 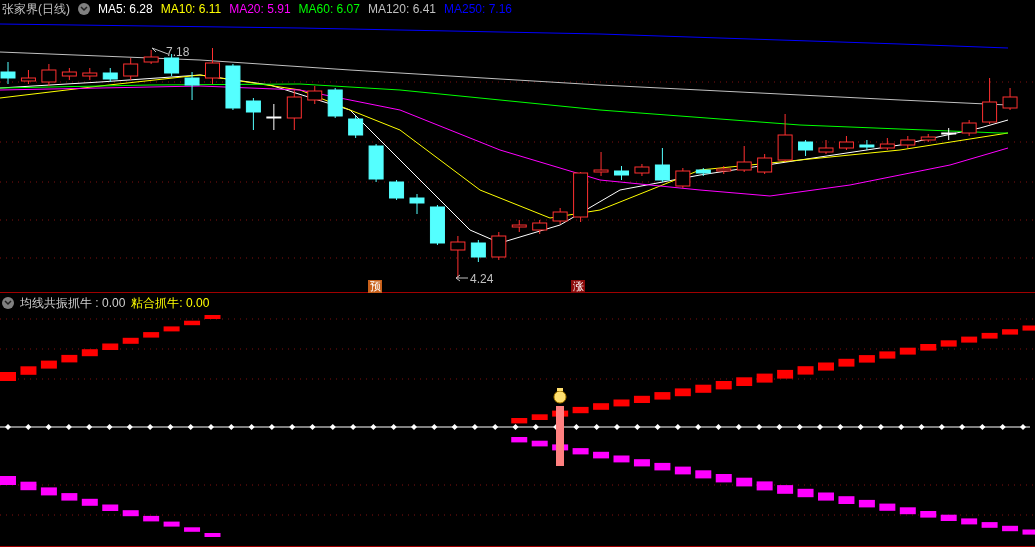 I want to click on price-label: 7.18, so click(x=178, y=52).